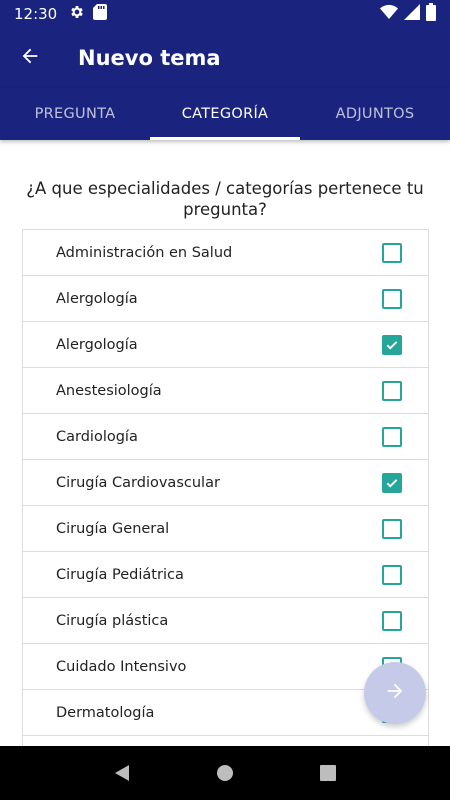 This screenshot has height=800, width=450. Describe the element at coordinates (412, 14) in the screenshot. I see `signal-icon` at that location.